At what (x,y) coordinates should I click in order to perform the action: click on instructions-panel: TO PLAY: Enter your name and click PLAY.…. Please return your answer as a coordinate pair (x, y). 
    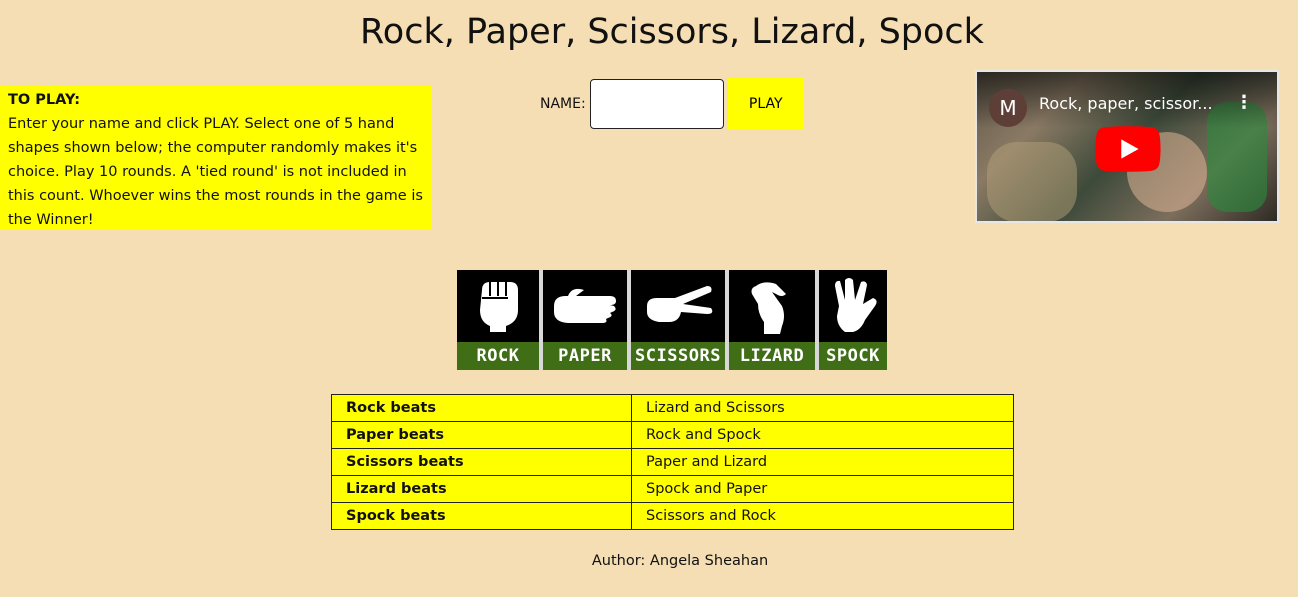
    Looking at the image, I should click on (216, 158).